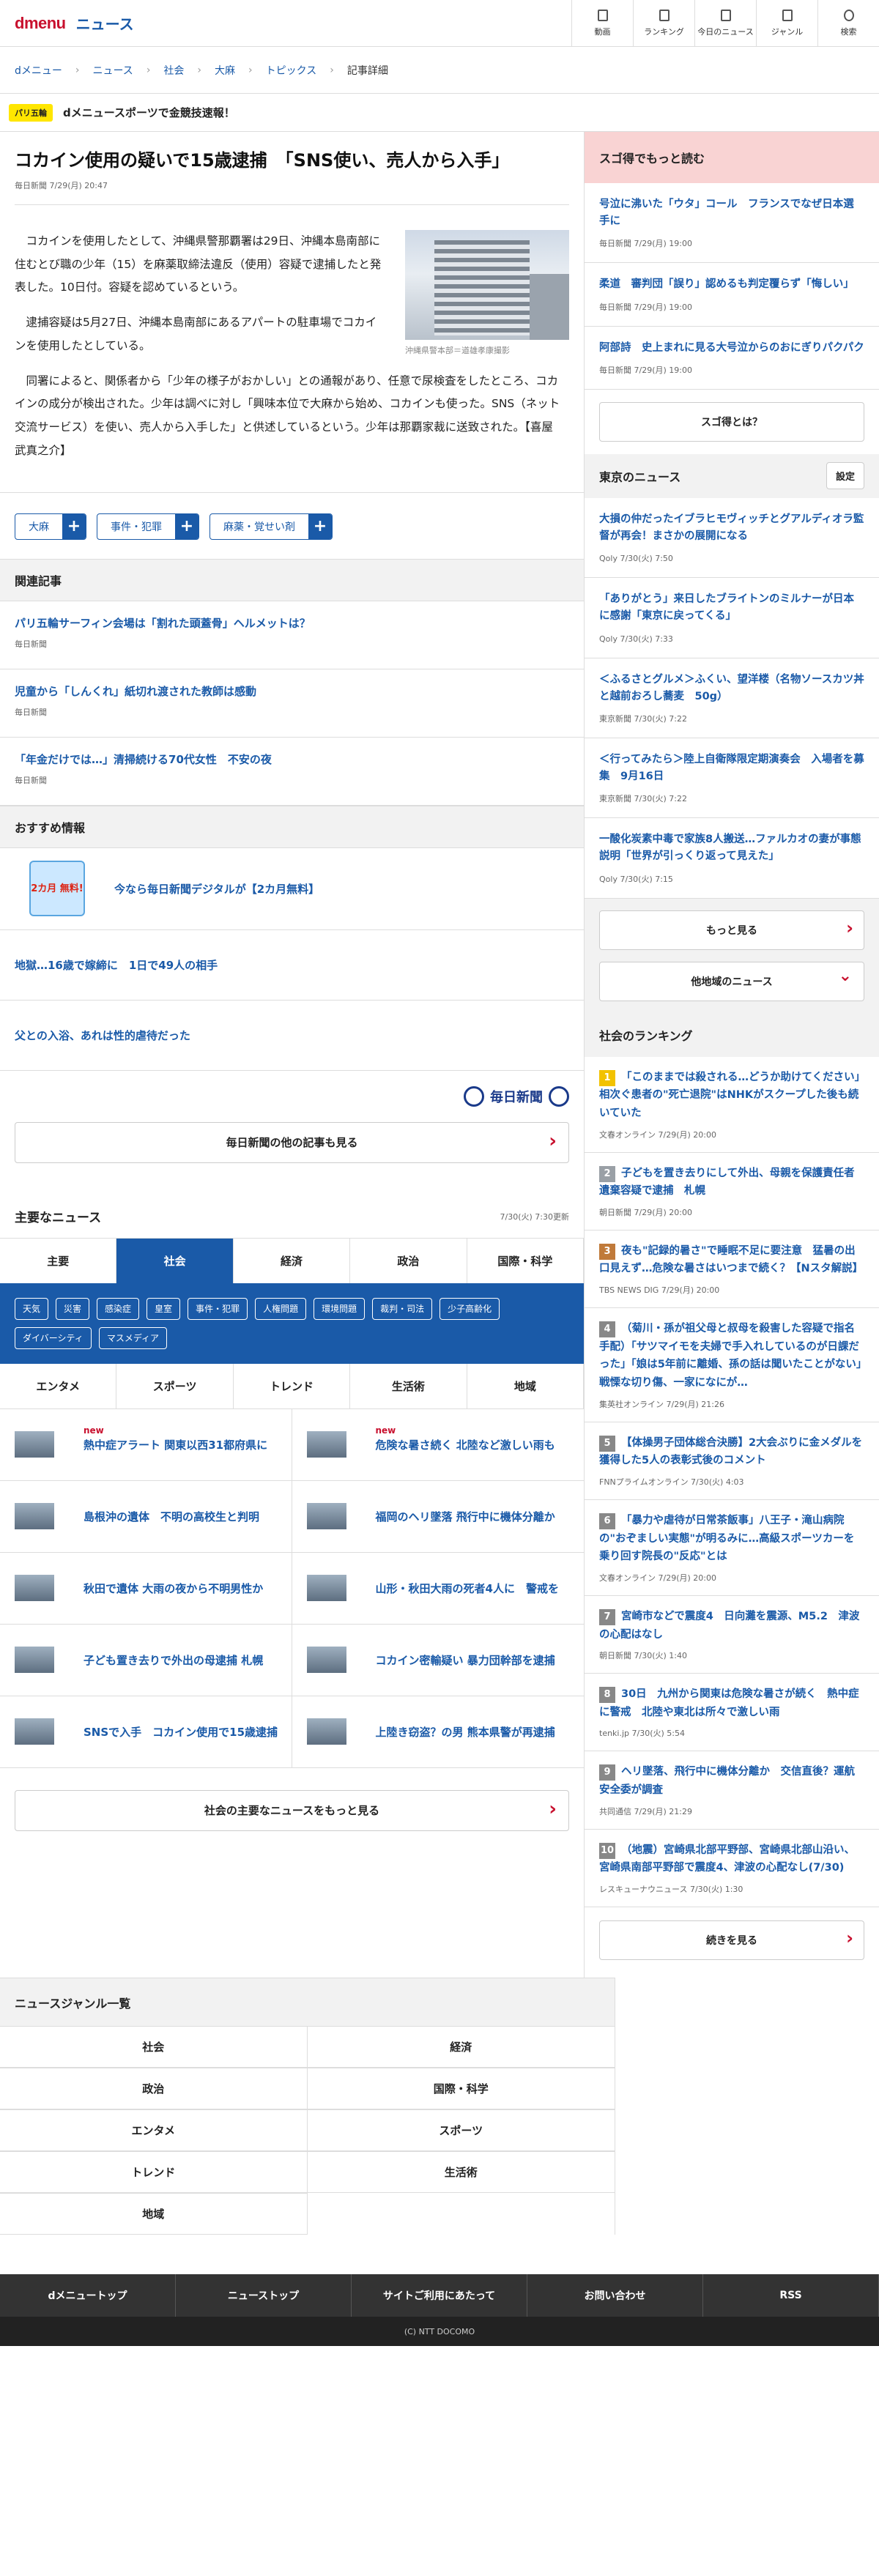  What do you see at coordinates (732, 930) in the screenshot?
I see `local-more-button: もっと見る` at bounding box center [732, 930].